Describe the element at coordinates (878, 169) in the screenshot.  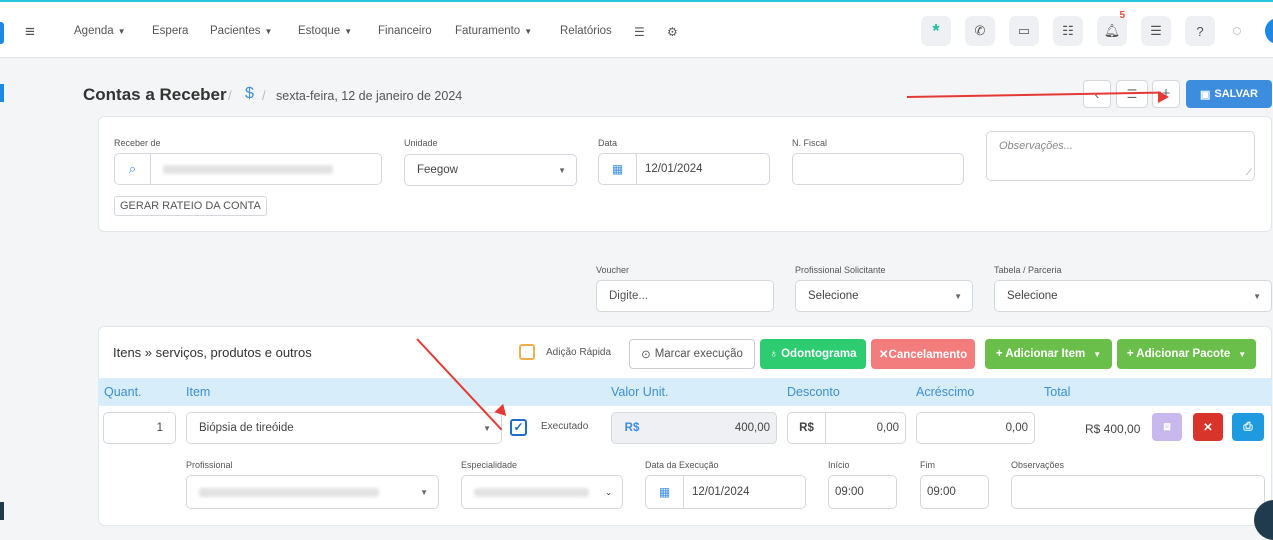
I see `nfiscal-field` at that location.